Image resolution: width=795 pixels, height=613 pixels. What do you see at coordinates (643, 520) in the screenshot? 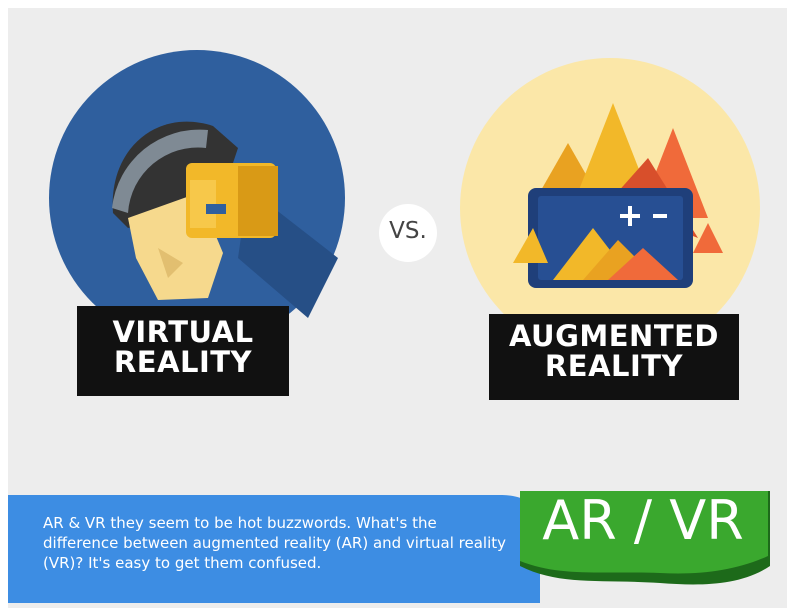
I see `ar-vr-badge: AR / VR` at bounding box center [643, 520].